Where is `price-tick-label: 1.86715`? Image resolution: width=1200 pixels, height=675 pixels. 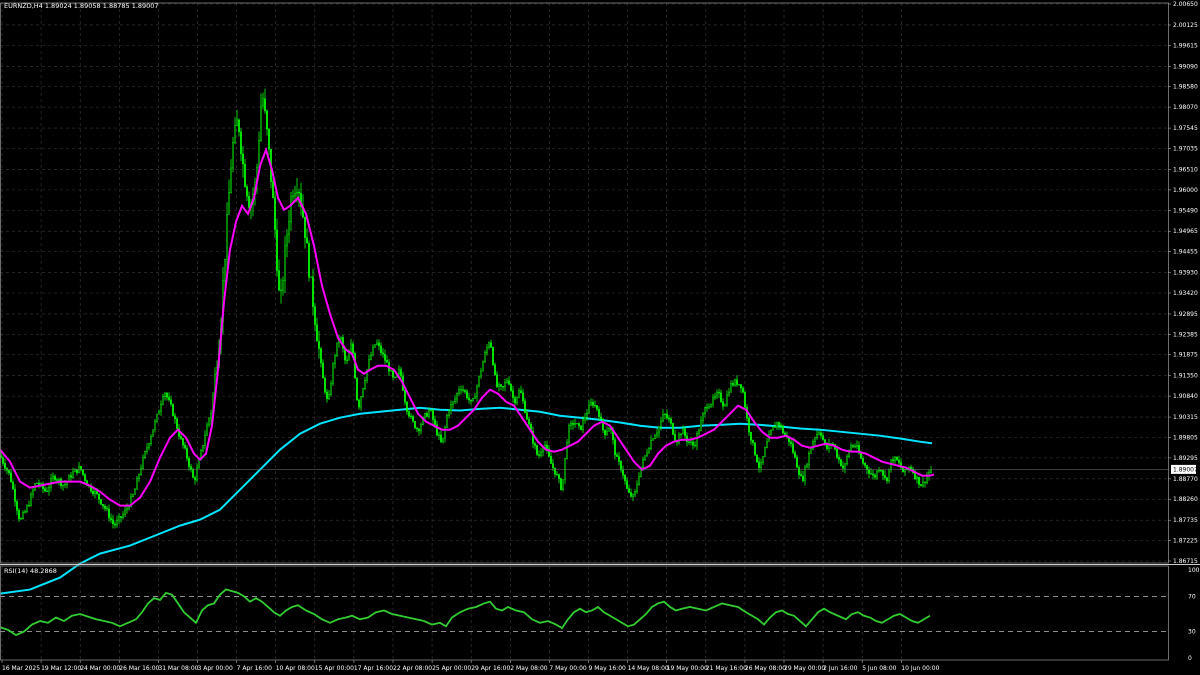 price-tick-label: 1.86715 is located at coordinates (1185, 561).